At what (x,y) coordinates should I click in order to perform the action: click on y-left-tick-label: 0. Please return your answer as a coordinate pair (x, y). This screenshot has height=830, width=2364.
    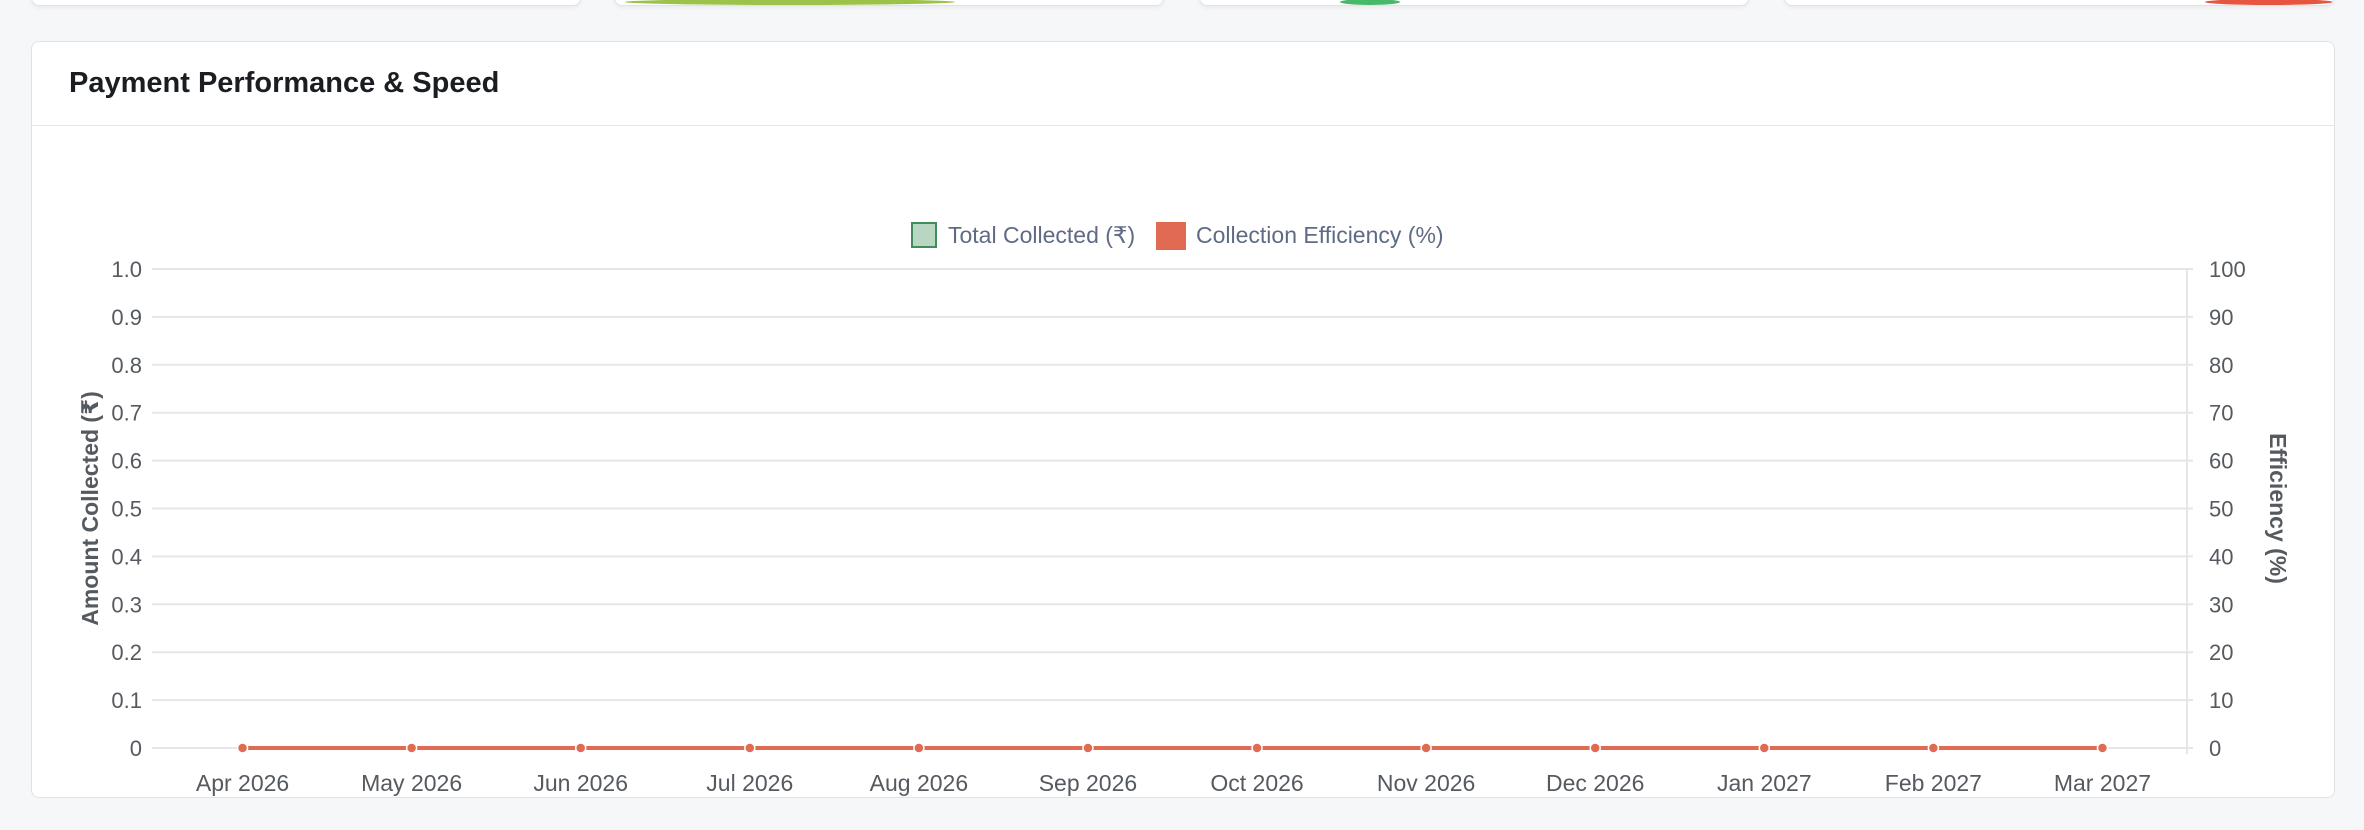
    Looking at the image, I should click on (136, 748).